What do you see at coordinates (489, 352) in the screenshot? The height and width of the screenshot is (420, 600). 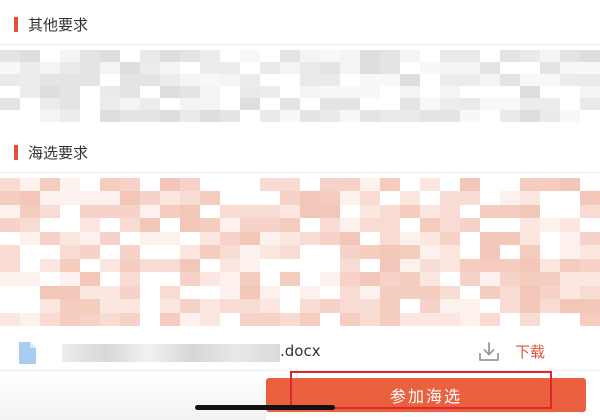 I see `download-icon` at bounding box center [489, 352].